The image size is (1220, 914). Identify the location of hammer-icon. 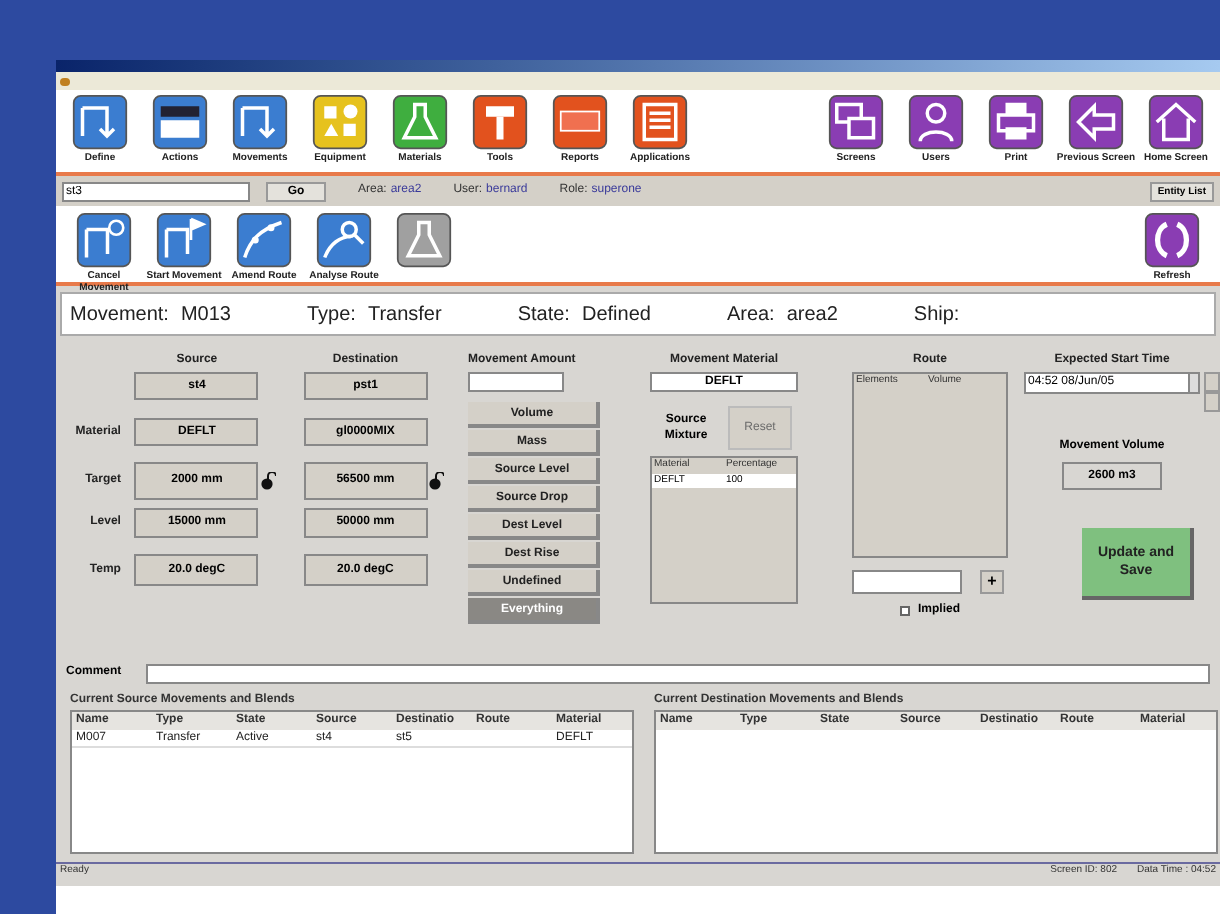
(500, 122).